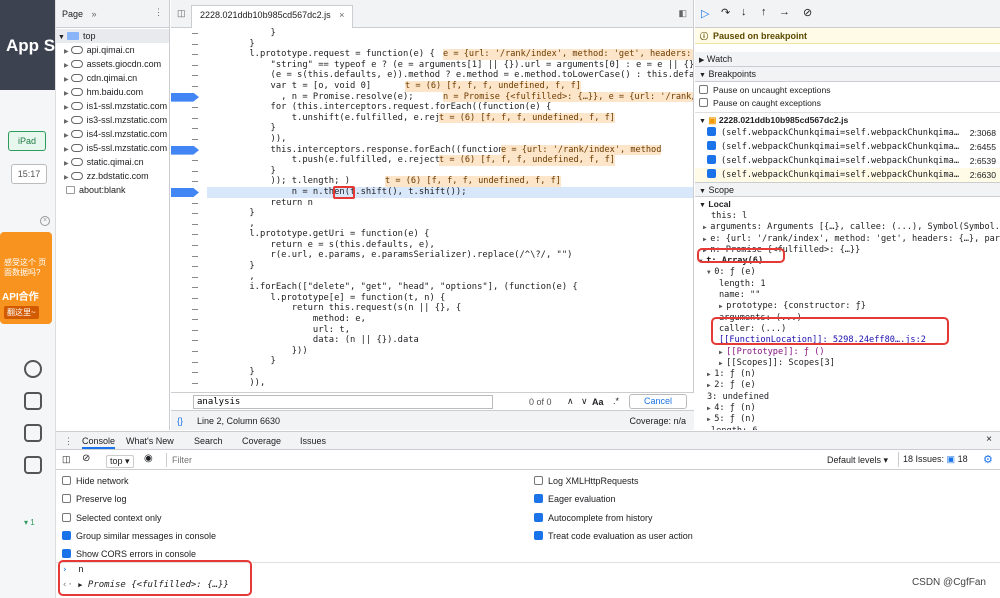 This screenshot has height=598, width=1000. I want to click on console-option: Selected context only, so click(112, 517).